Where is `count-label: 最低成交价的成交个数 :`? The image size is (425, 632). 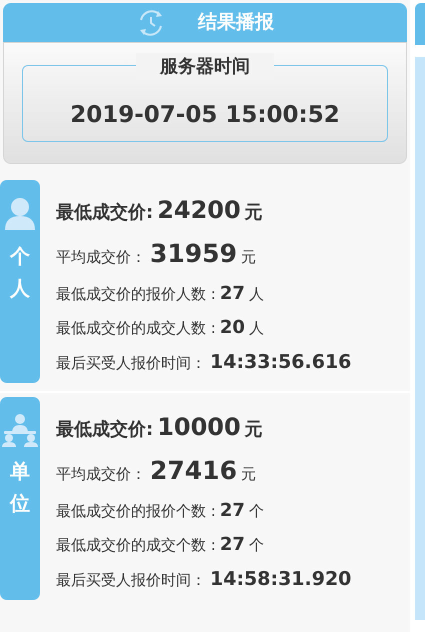 count-label: 最低成交价的成交个数 : is located at coordinates (136, 545).